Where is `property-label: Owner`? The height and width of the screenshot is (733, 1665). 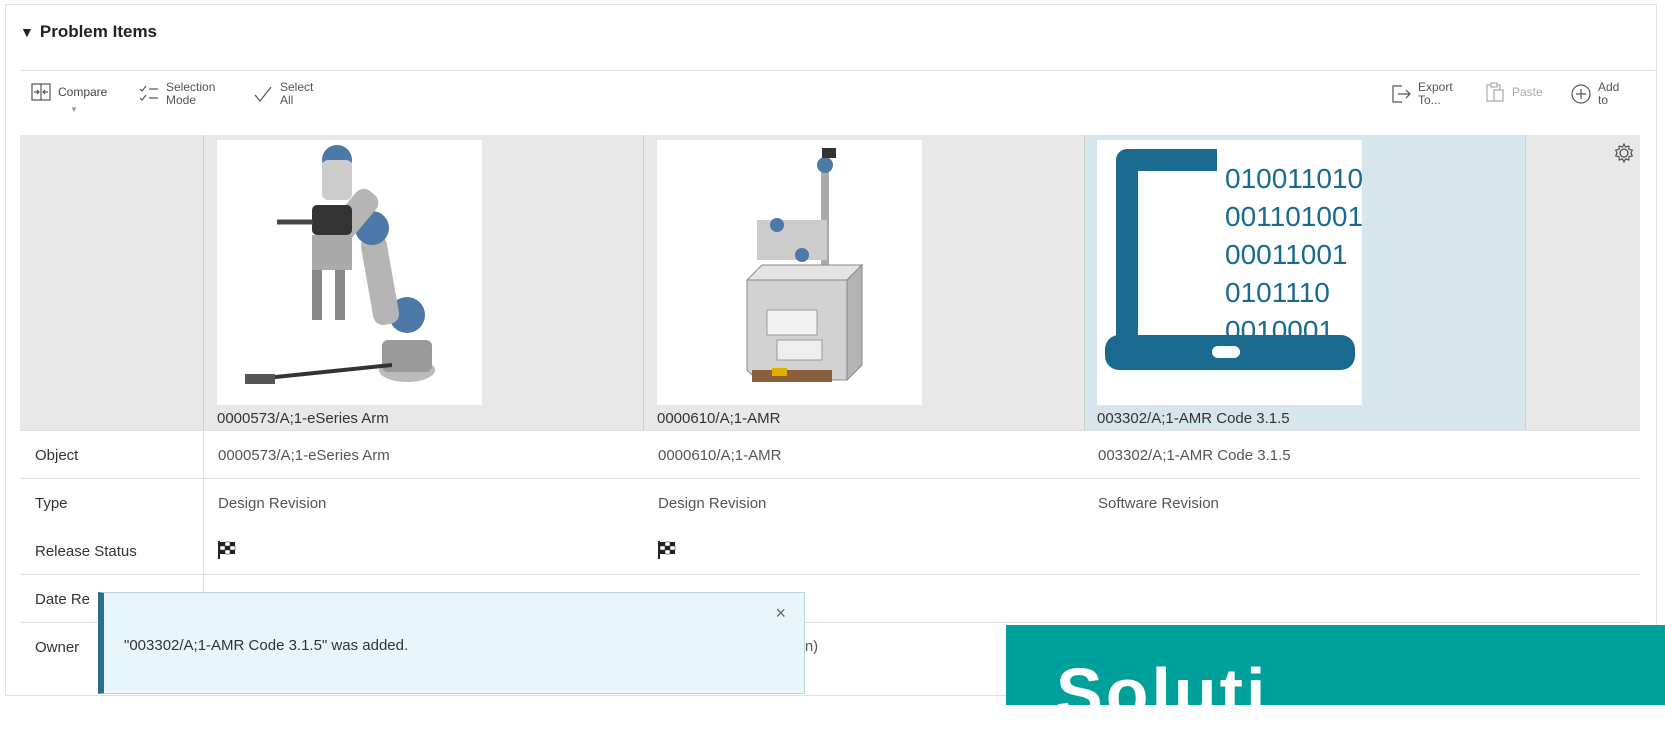
property-label: Owner is located at coordinates (57, 647).